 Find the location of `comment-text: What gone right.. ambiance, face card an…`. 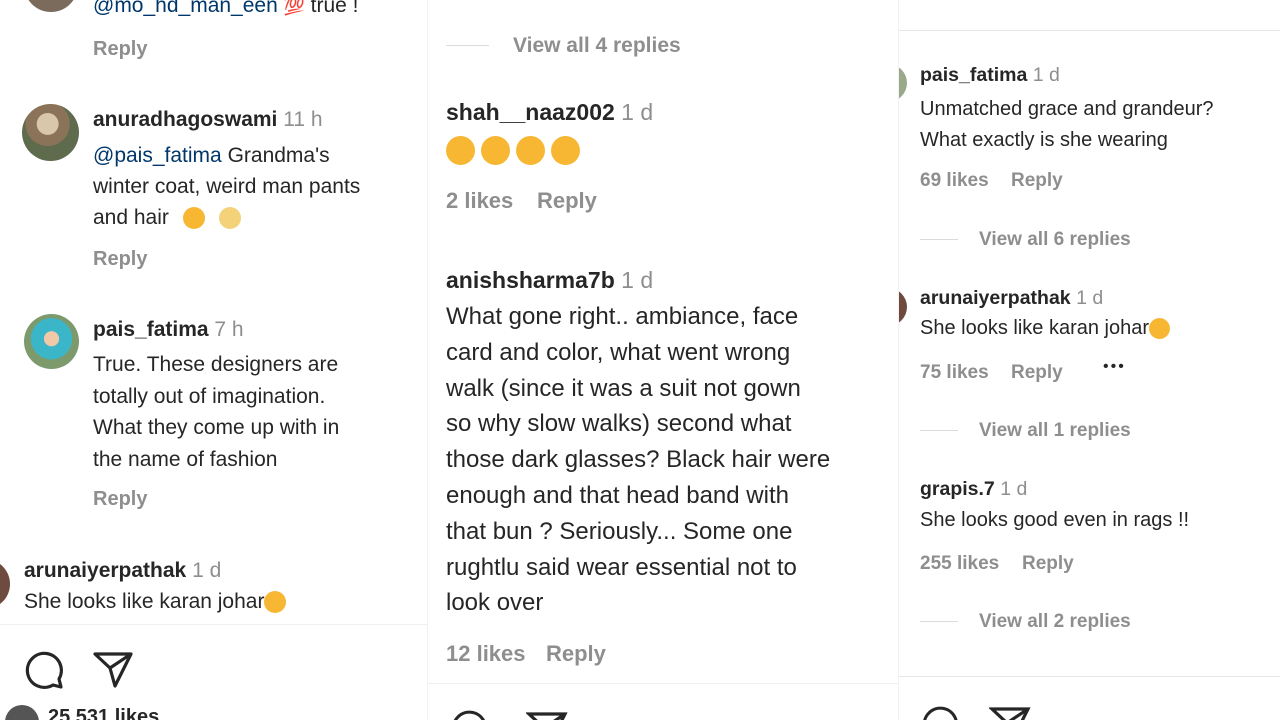

comment-text: What gone right.. ambiance, face card an… is located at coordinates (638, 460).